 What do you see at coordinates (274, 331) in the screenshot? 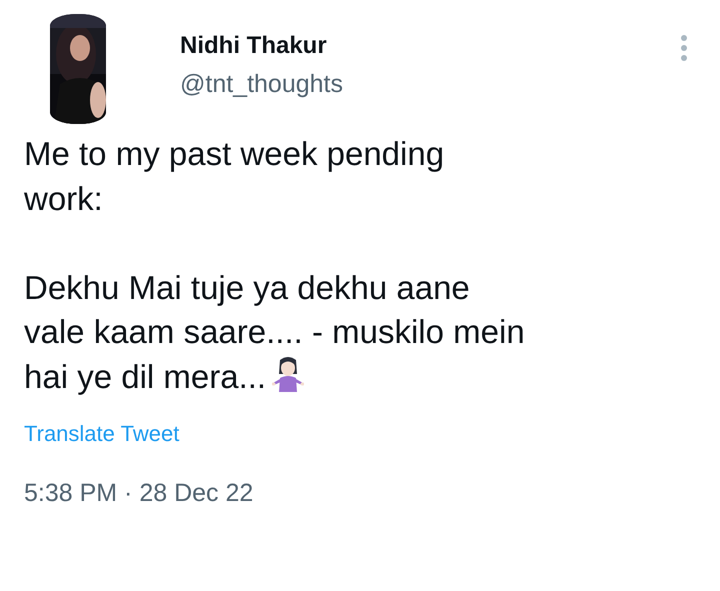
I see `tweet-text-line: vale kaam saare.... - muskilo mein` at bounding box center [274, 331].